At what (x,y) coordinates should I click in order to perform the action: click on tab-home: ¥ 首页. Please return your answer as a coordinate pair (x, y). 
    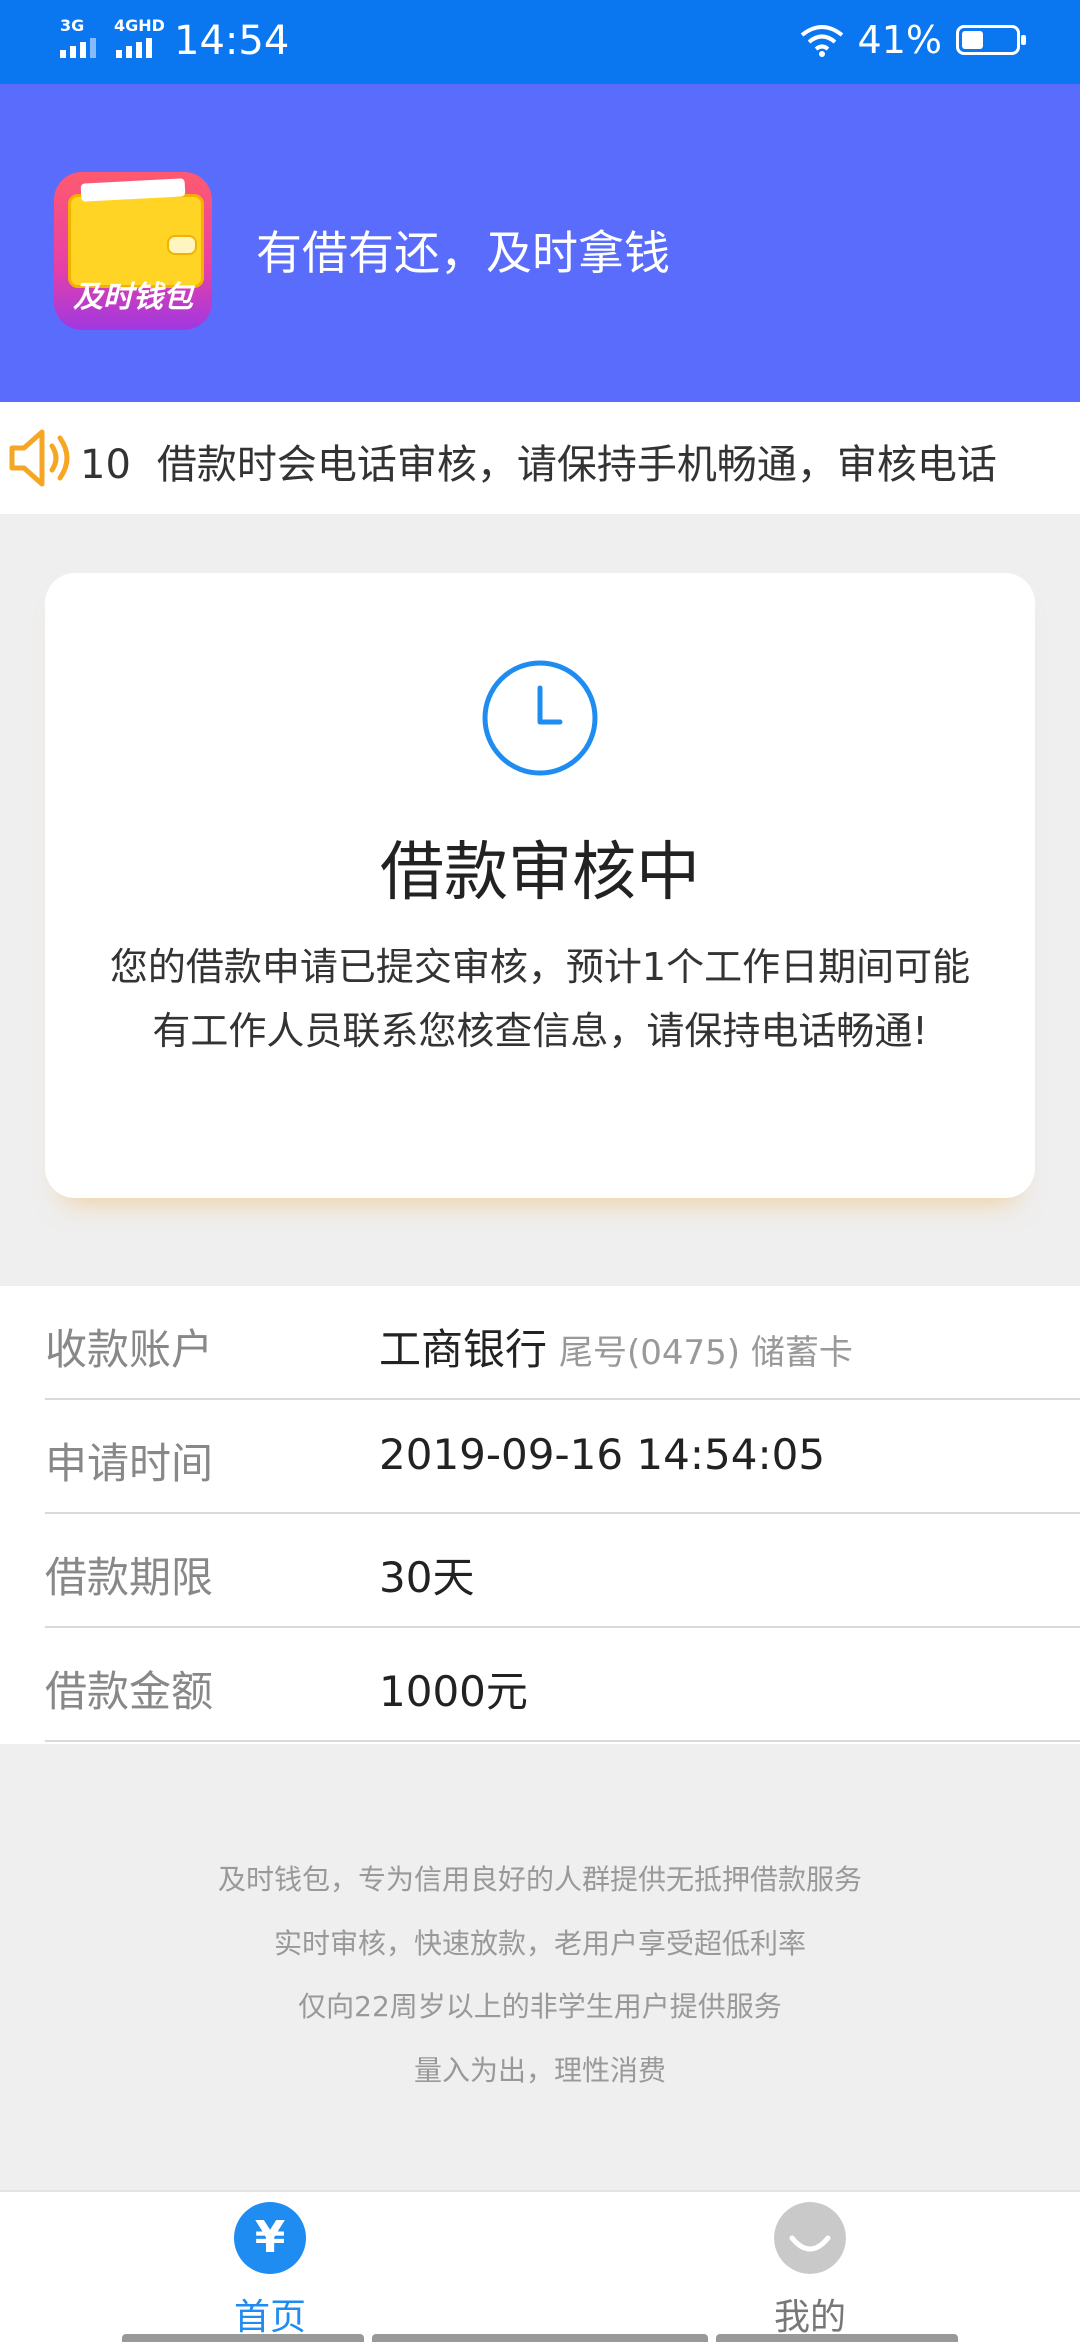
    Looking at the image, I should click on (270, 2267).